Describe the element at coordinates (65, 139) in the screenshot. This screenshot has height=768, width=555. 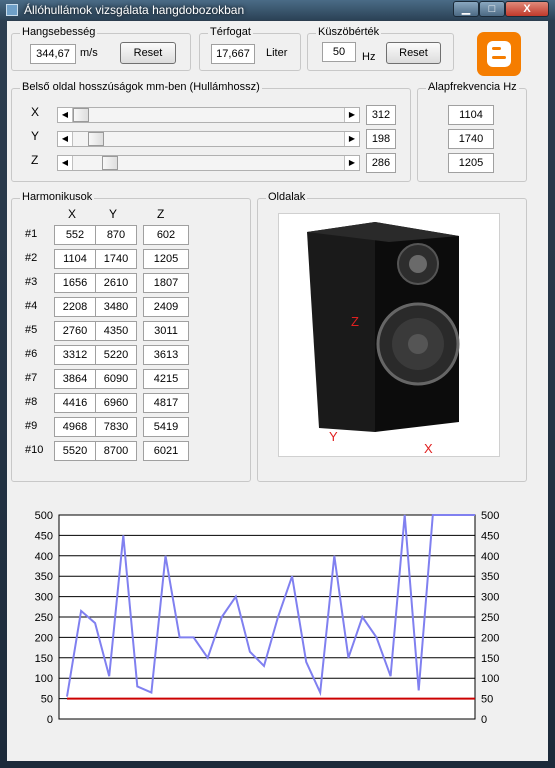
I see `y-slider-left-arrow: ◀` at that location.